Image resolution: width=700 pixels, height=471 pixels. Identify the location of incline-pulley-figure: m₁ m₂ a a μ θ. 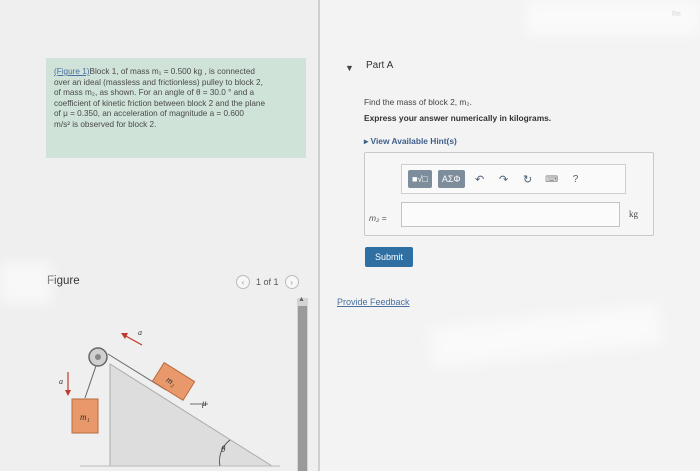
(169, 397).